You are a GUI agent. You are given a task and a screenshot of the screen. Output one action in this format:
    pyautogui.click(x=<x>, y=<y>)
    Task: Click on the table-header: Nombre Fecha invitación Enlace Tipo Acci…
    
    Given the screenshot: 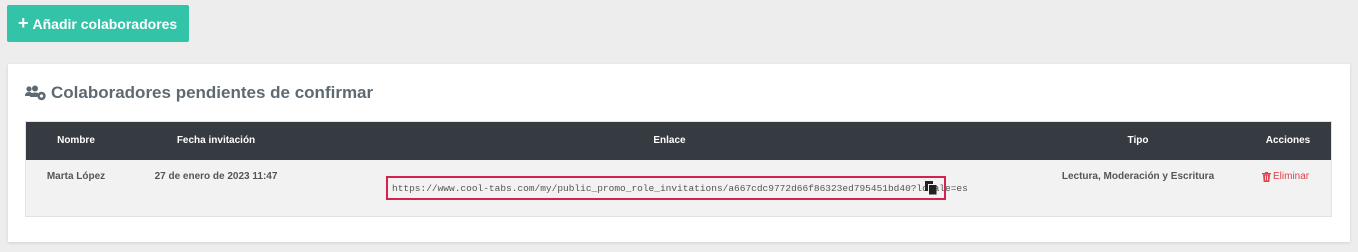 What is the action you would take?
    pyautogui.click(x=678, y=141)
    